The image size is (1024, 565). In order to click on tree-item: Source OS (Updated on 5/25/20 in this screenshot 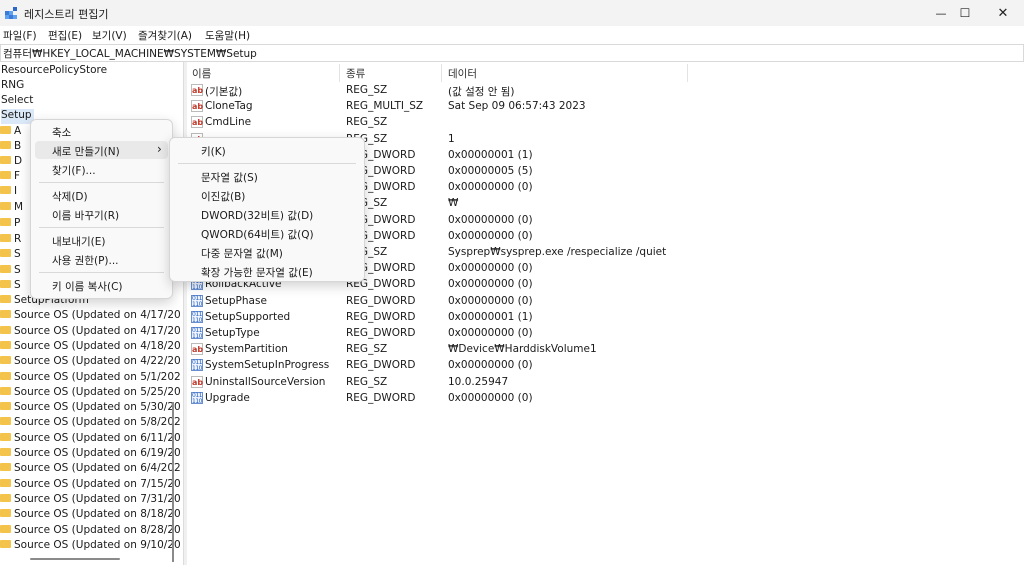, I will do `click(90, 393)`.